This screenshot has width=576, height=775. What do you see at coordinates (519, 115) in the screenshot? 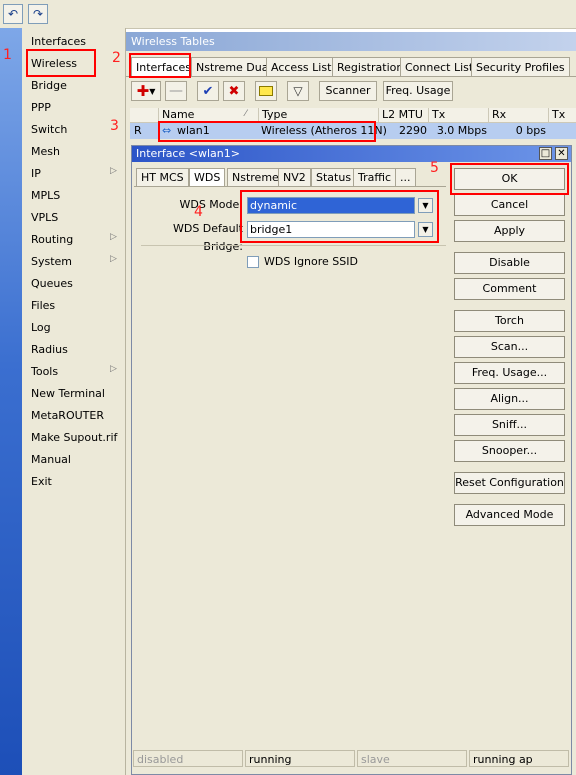
I see `column-rx: Rx` at bounding box center [519, 115].